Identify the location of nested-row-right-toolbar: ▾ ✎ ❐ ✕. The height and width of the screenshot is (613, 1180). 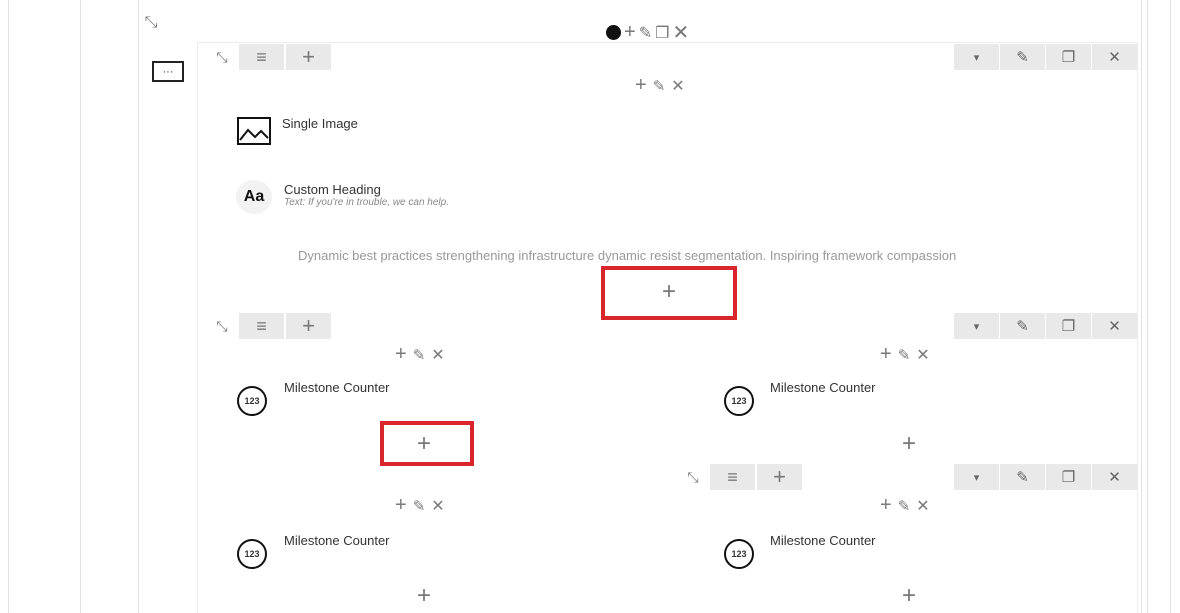
(1045, 477).